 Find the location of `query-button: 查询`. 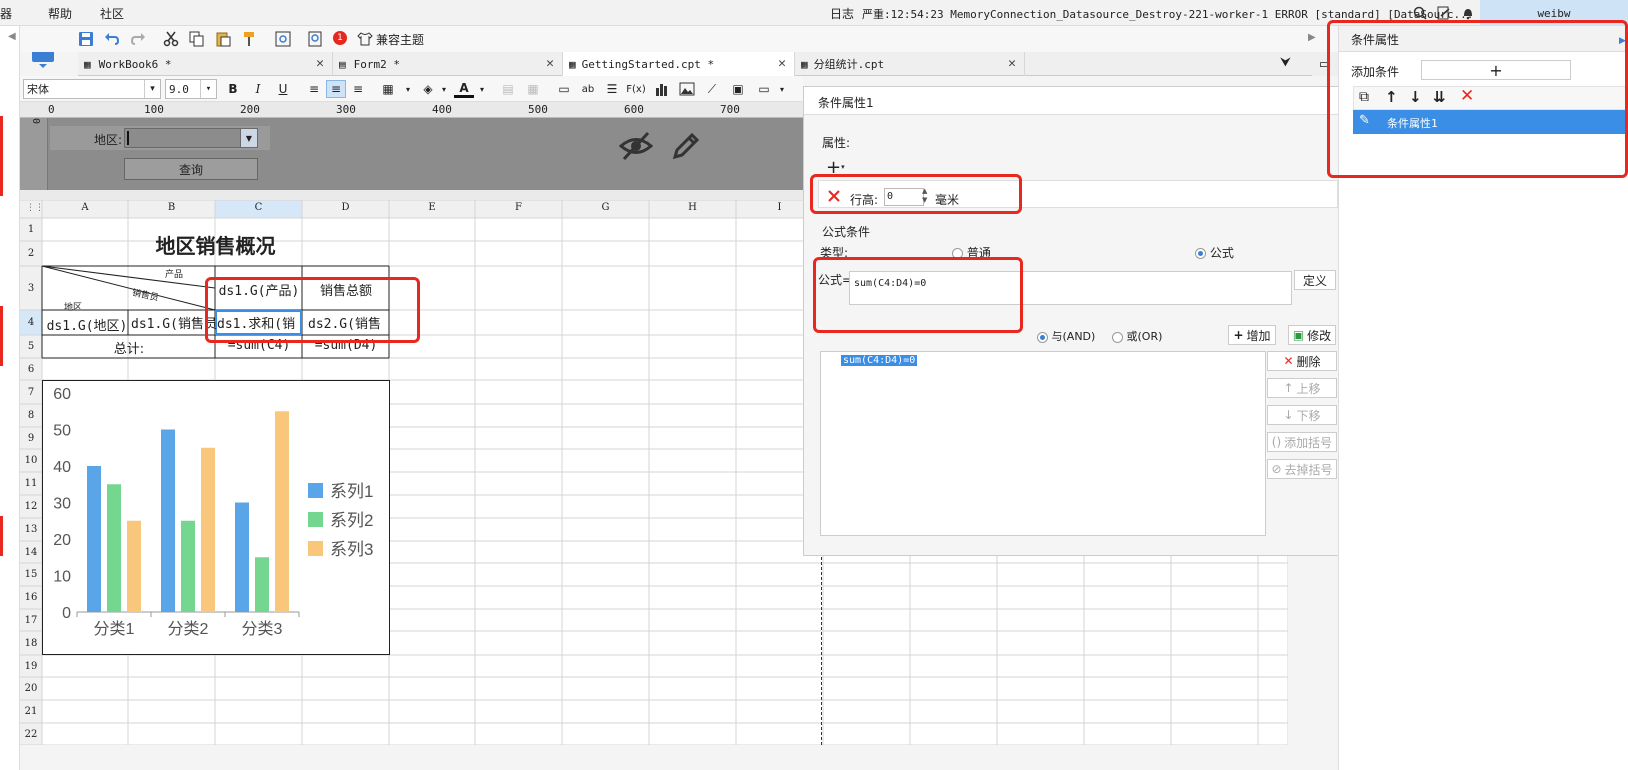

query-button: 查询 is located at coordinates (191, 169).